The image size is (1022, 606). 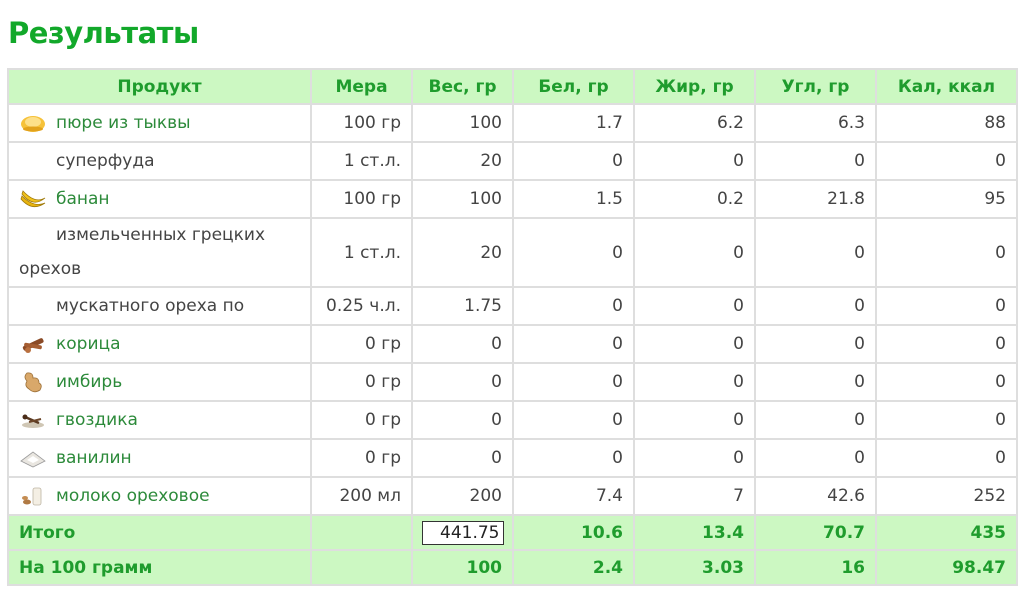 What do you see at coordinates (159, 382) in the screenshot?
I see `product-cell: имбирь` at bounding box center [159, 382].